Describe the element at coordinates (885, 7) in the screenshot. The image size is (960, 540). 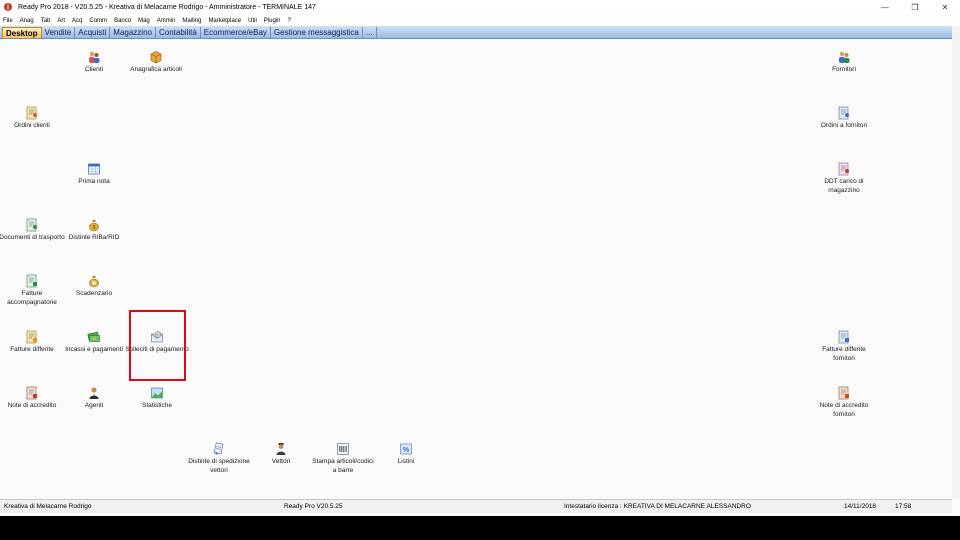
I see `minimize-button: —` at that location.